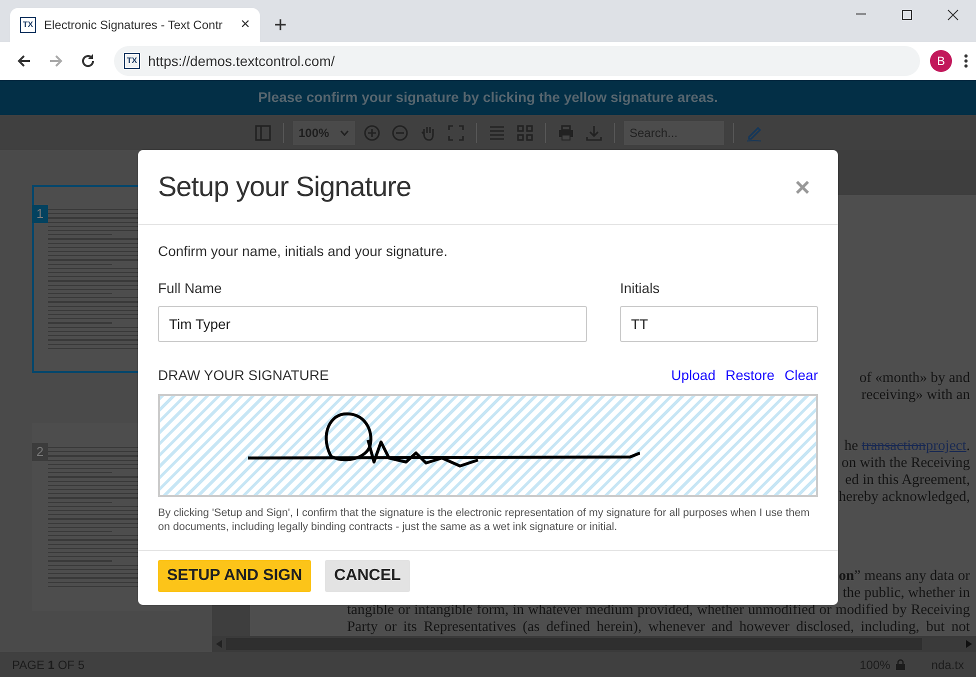 The width and height of the screenshot is (976, 677). I want to click on text-field: Tim Typer, so click(372, 324).